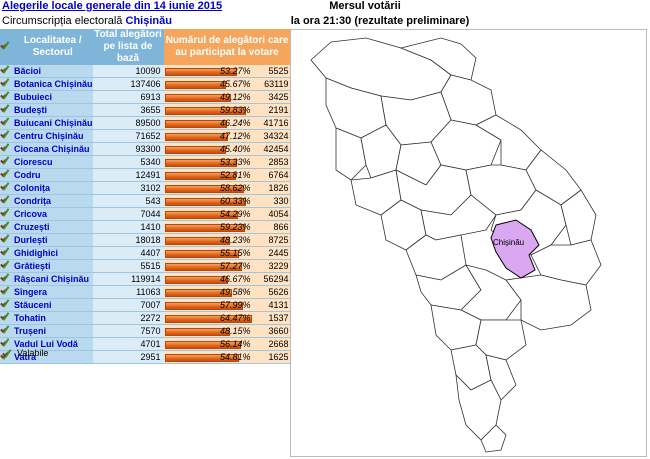  Describe the element at coordinates (380, 21) in the screenshot. I see `time-label: la ora 21:30 (rezultate preliminare)` at that location.